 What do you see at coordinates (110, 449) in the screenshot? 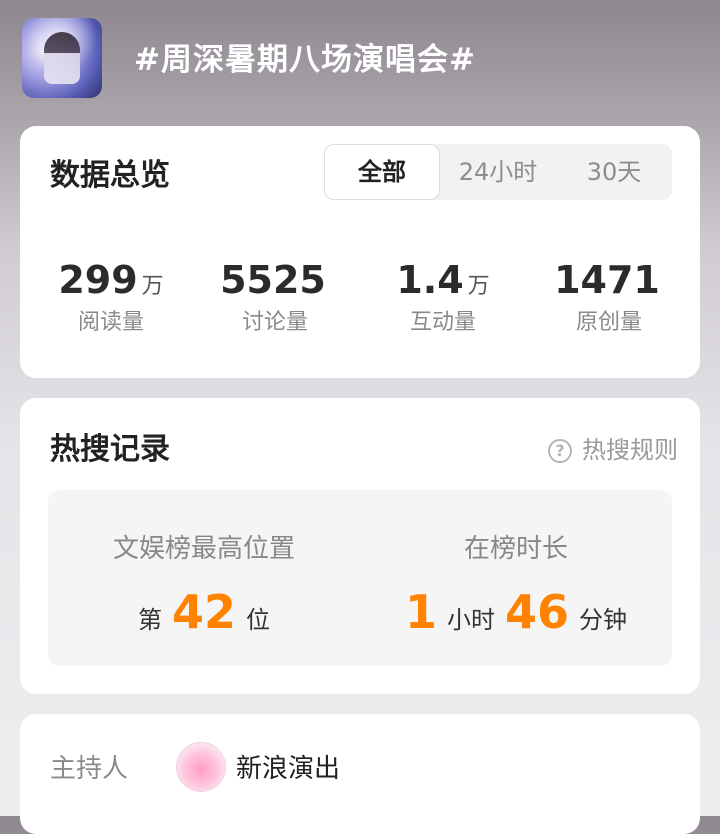
I see `hot-search-title: 热搜记录` at bounding box center [110, 449].